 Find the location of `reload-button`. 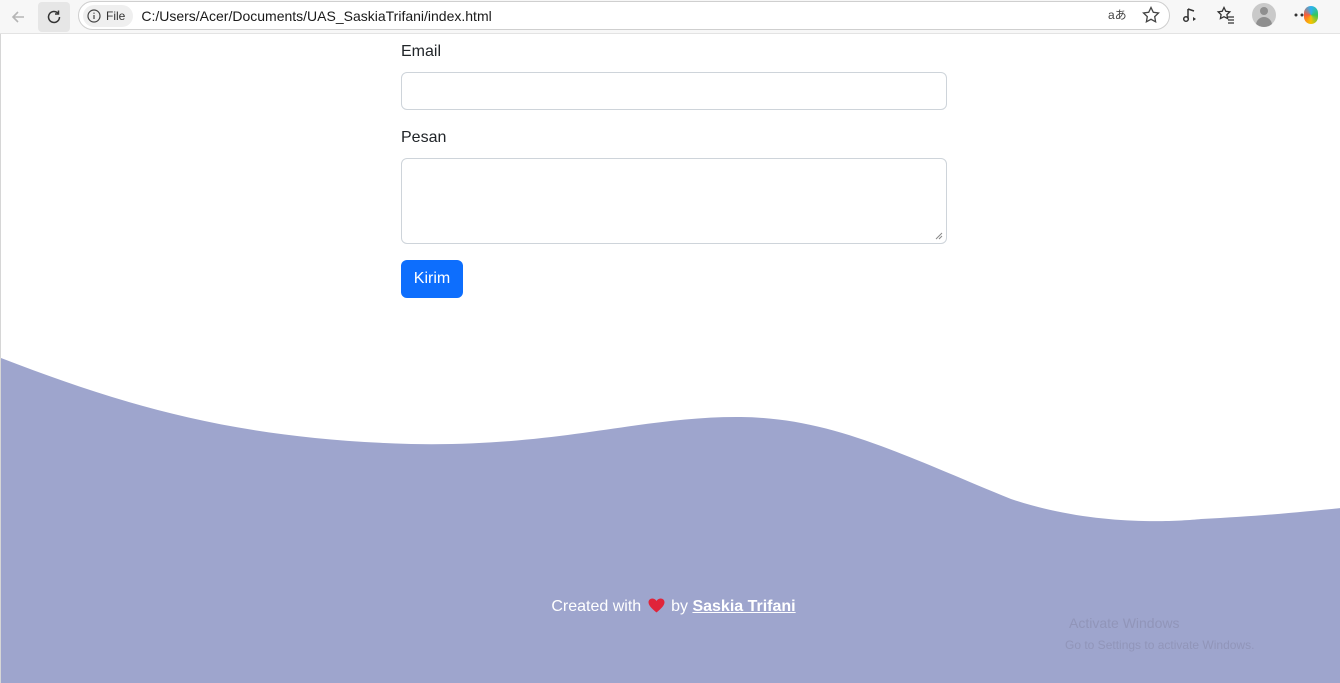

reload-button is located at coordinates (54, 16).